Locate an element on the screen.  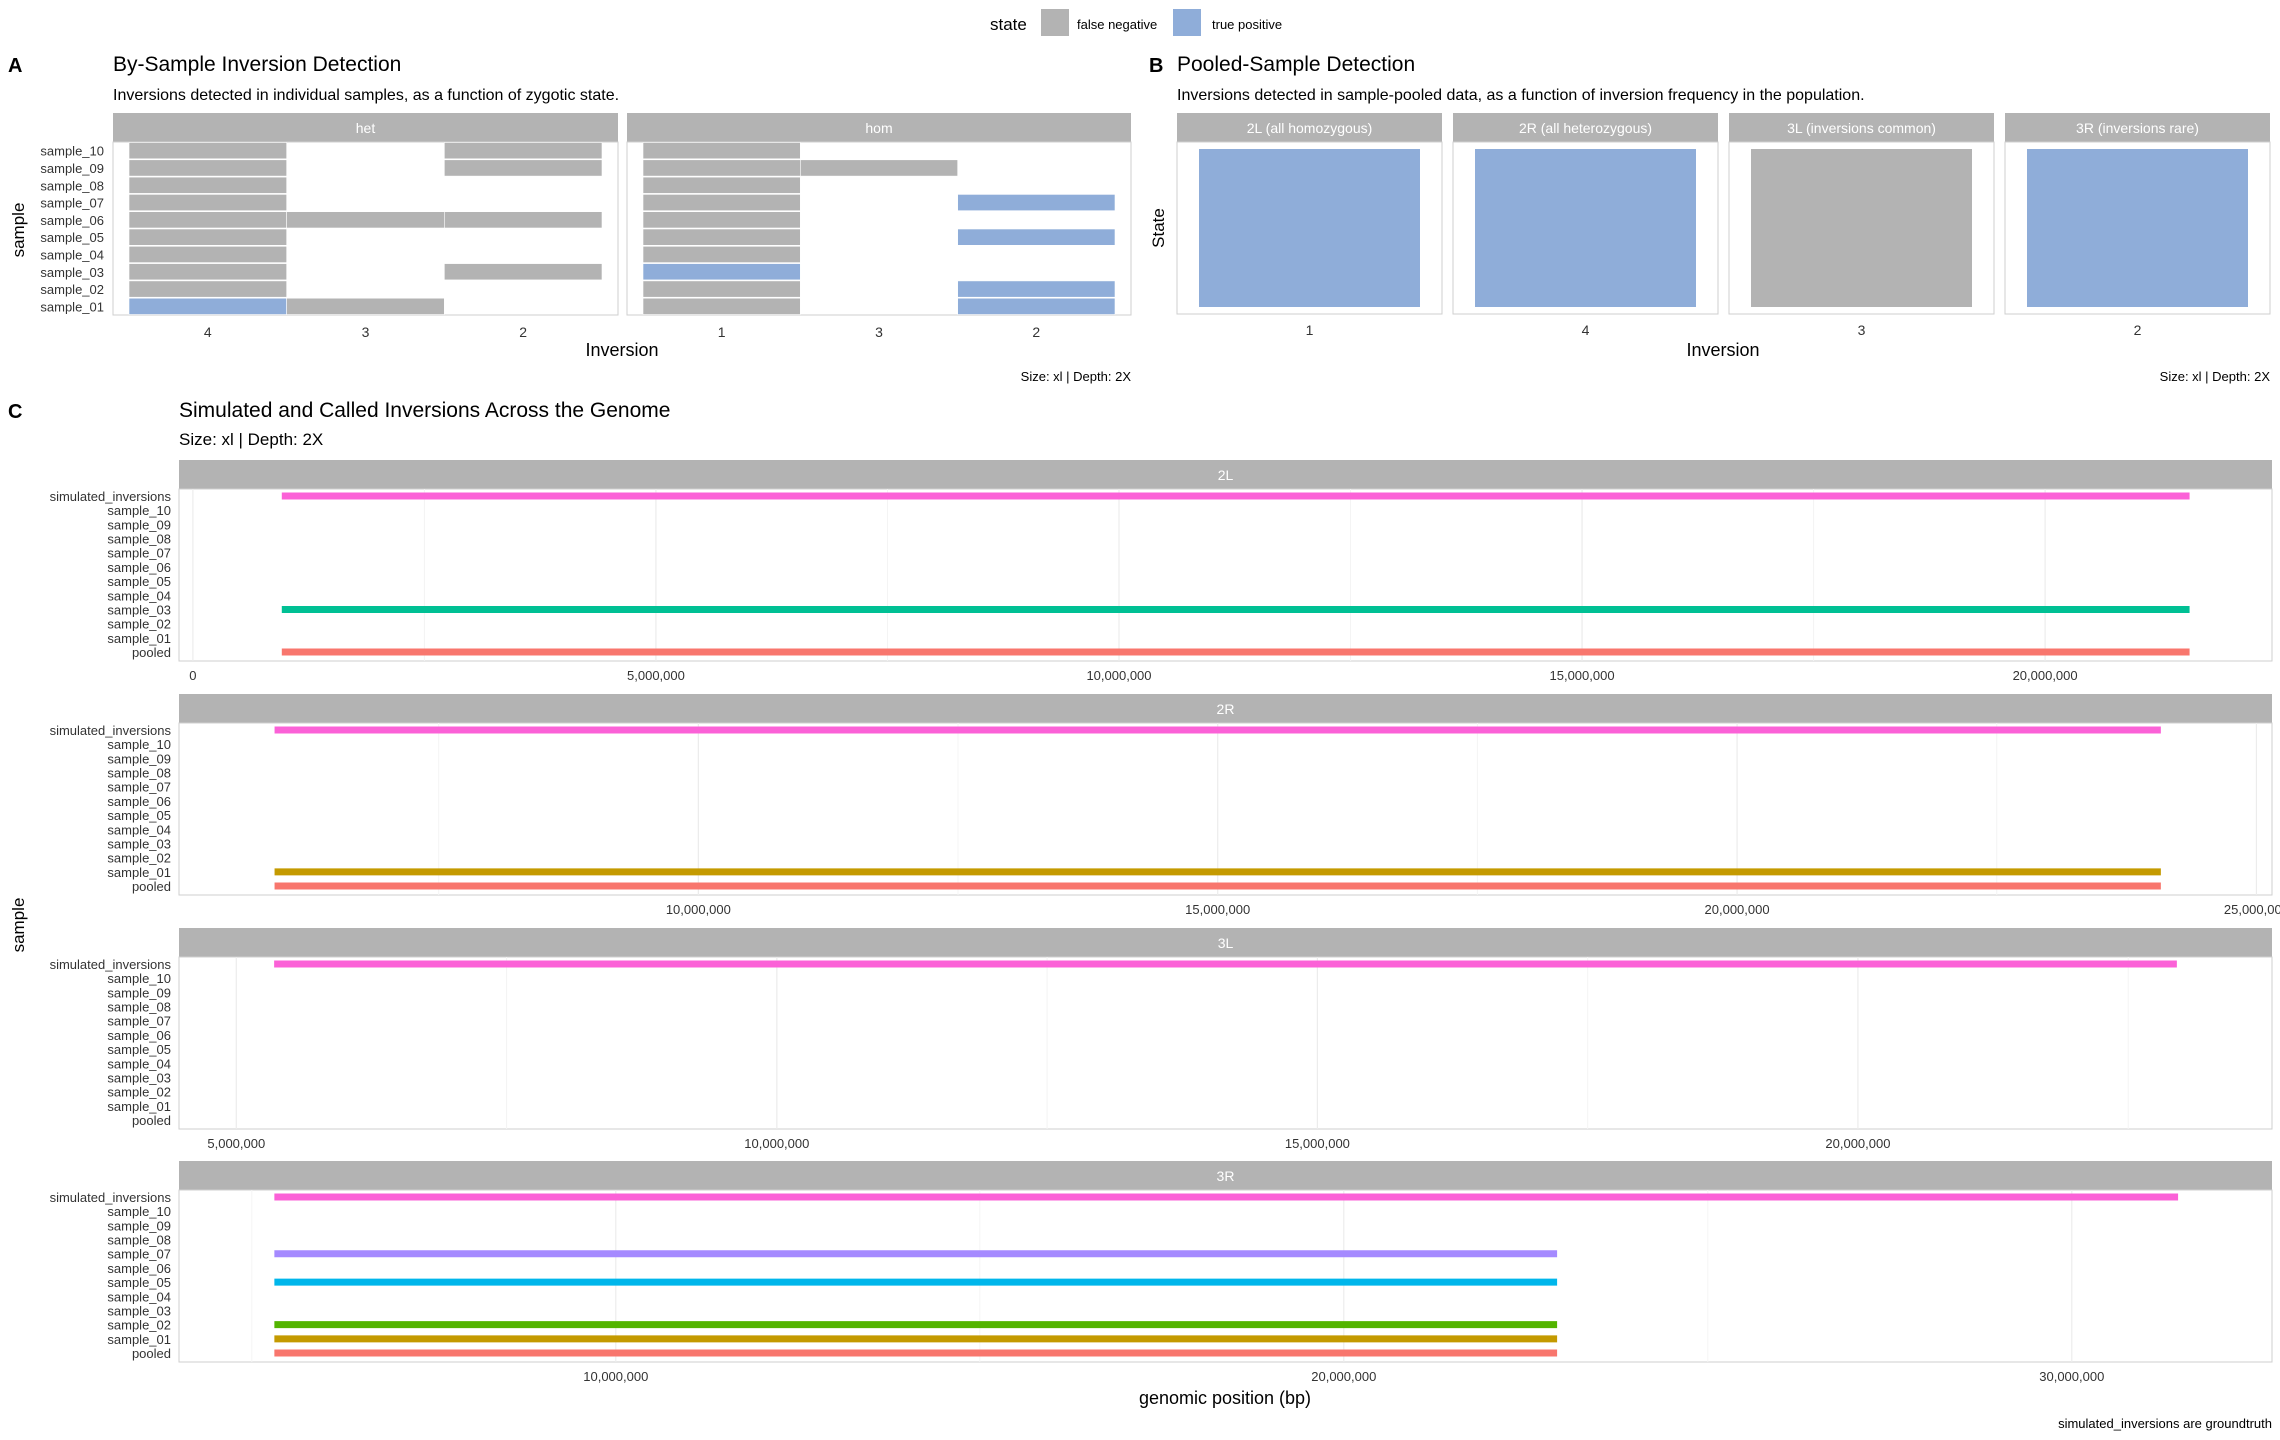
panel-c-tag: C is located at coordinates (15, 412).